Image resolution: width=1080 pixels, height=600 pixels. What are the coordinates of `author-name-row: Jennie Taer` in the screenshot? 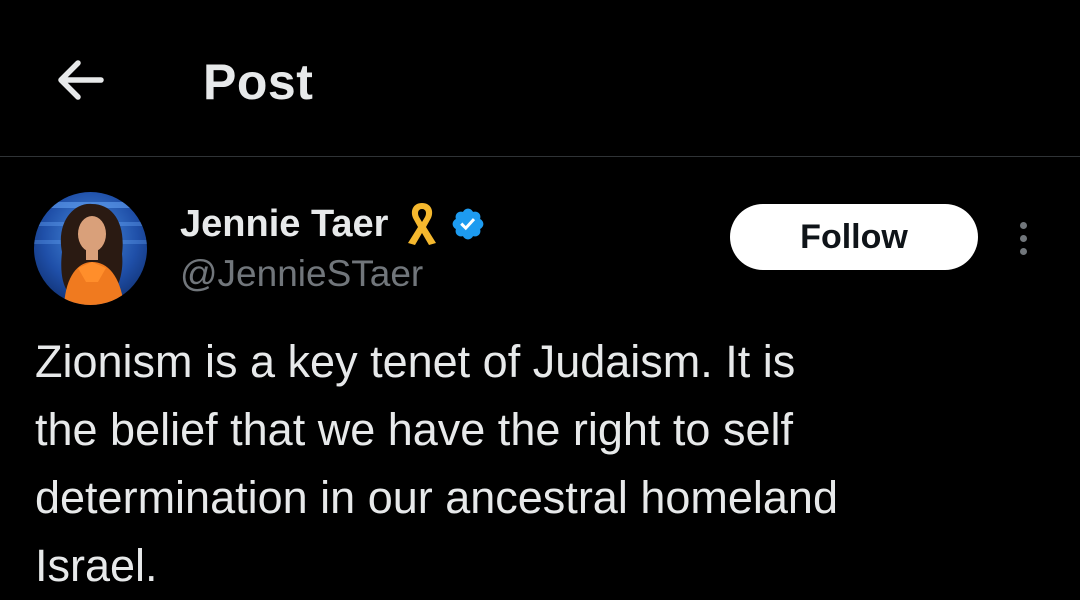 It's located at (333, 224).